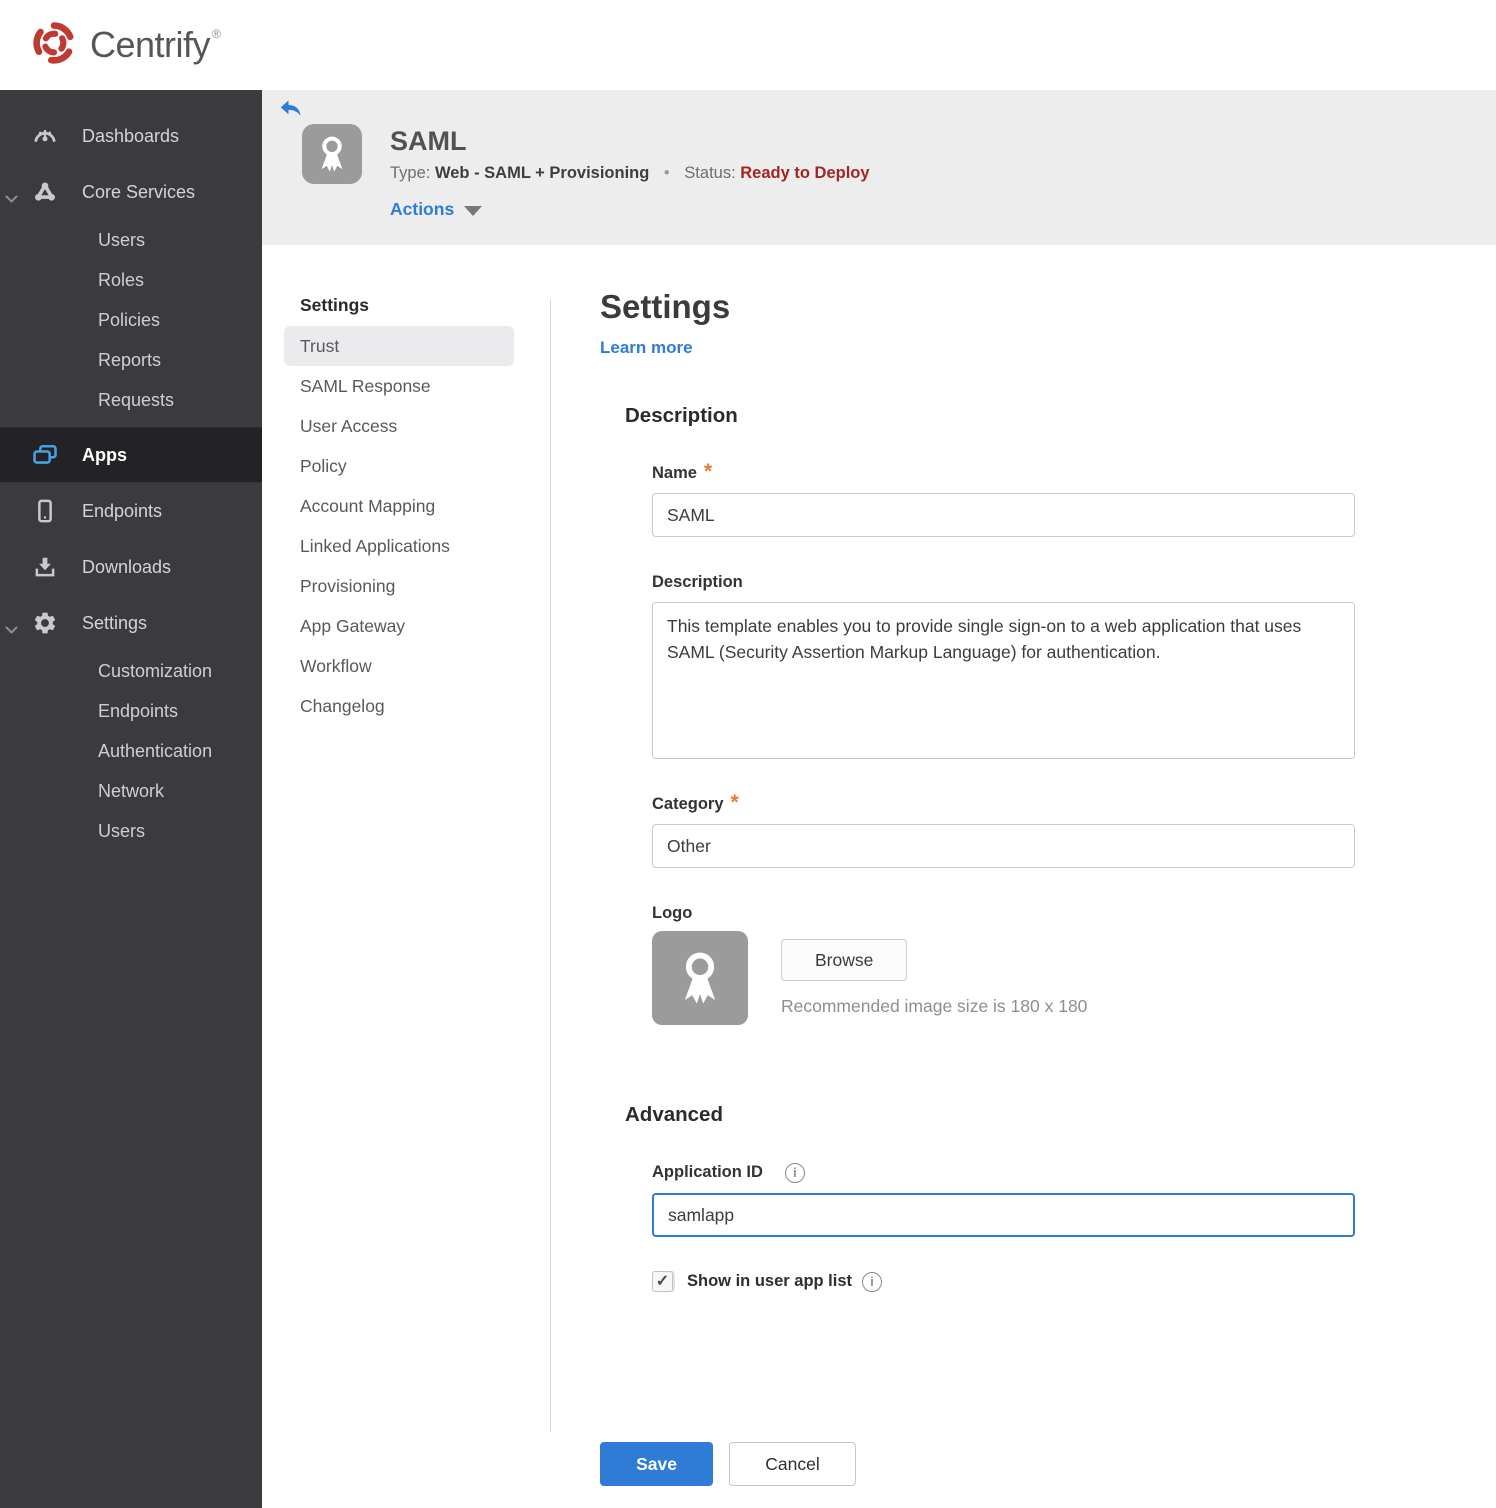  Describe the element at coordinates (805, 173) in the screenshot. I see `status-badge: Ready to Deploy` at that location.